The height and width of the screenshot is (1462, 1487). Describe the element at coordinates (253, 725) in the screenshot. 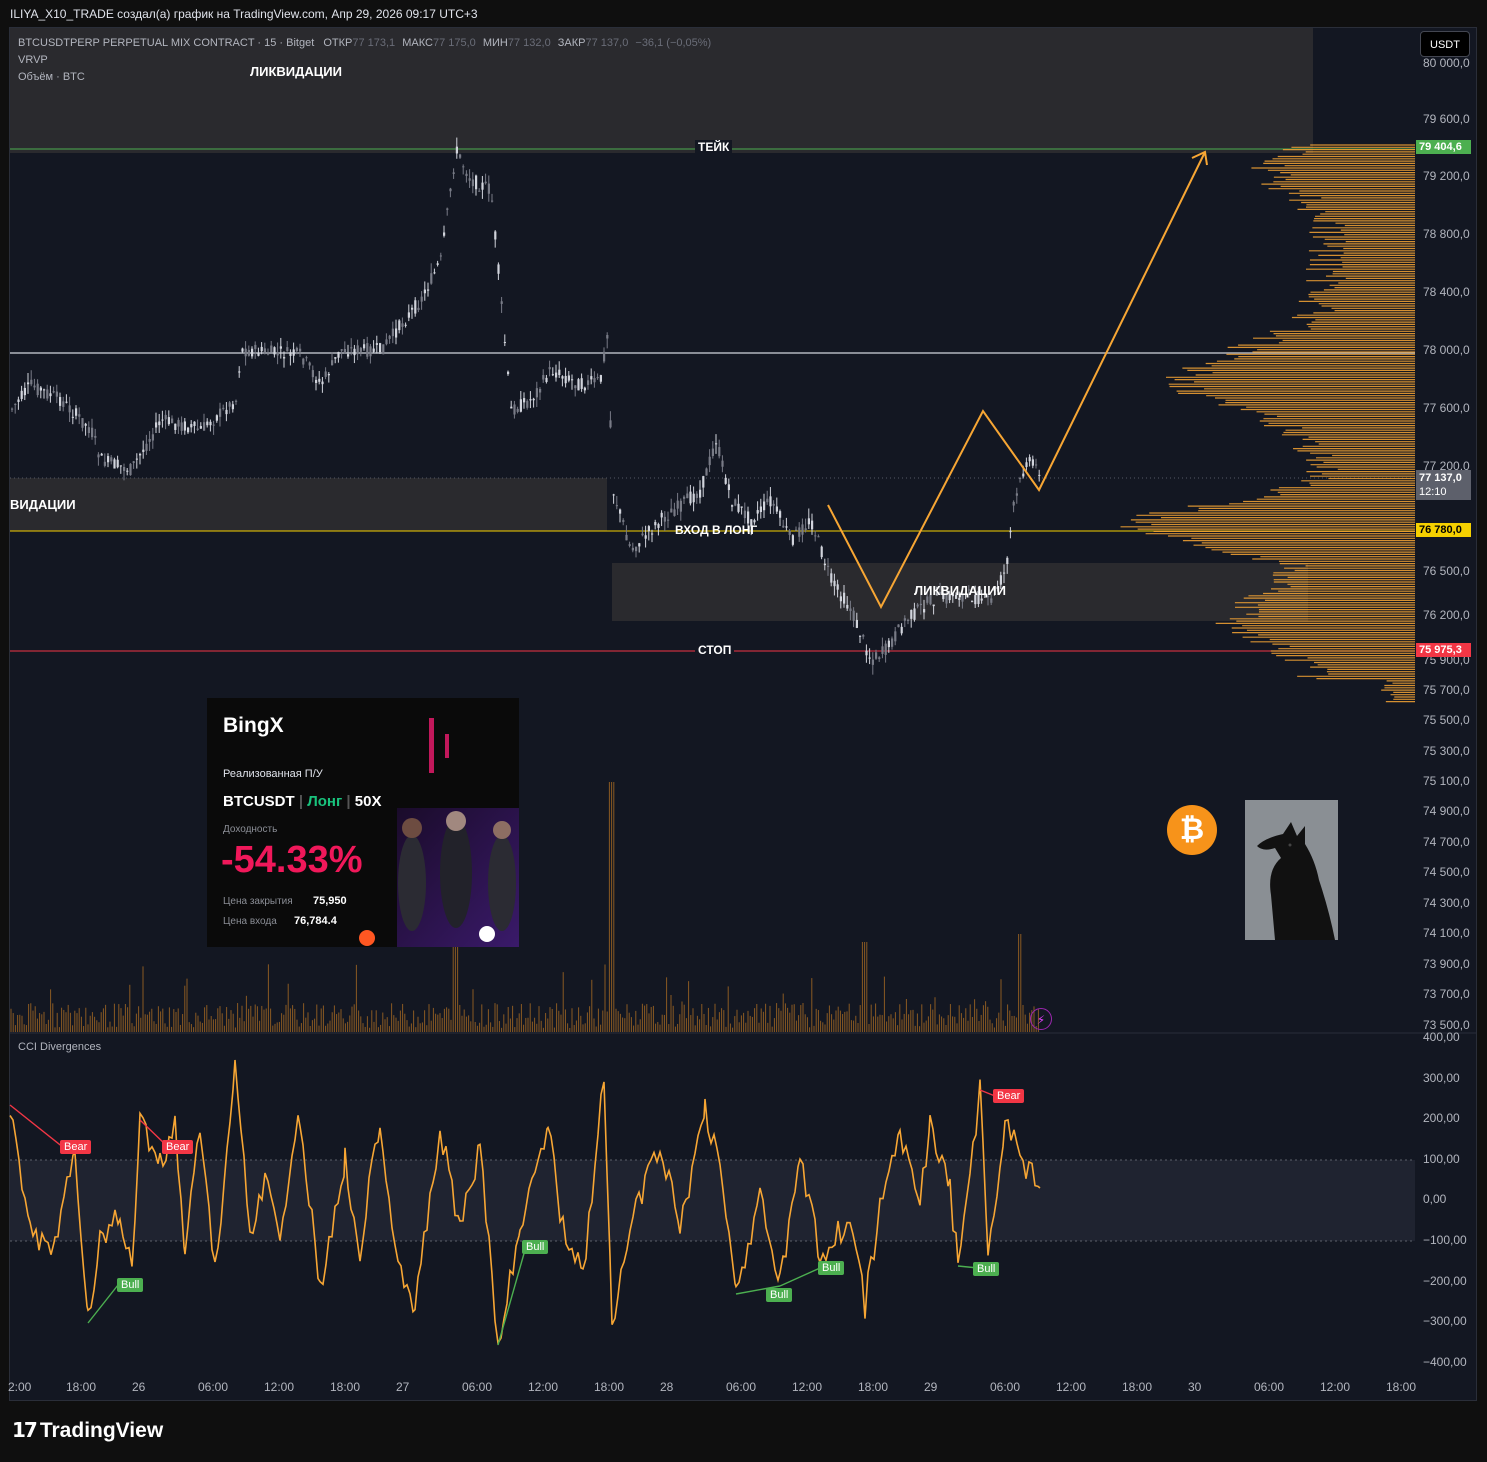

I see `bingx-logo: BingX` at that location.